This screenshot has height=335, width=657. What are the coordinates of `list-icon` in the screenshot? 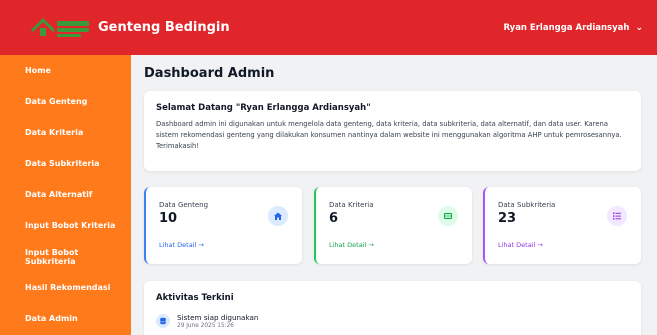 It's located at (617, 216).